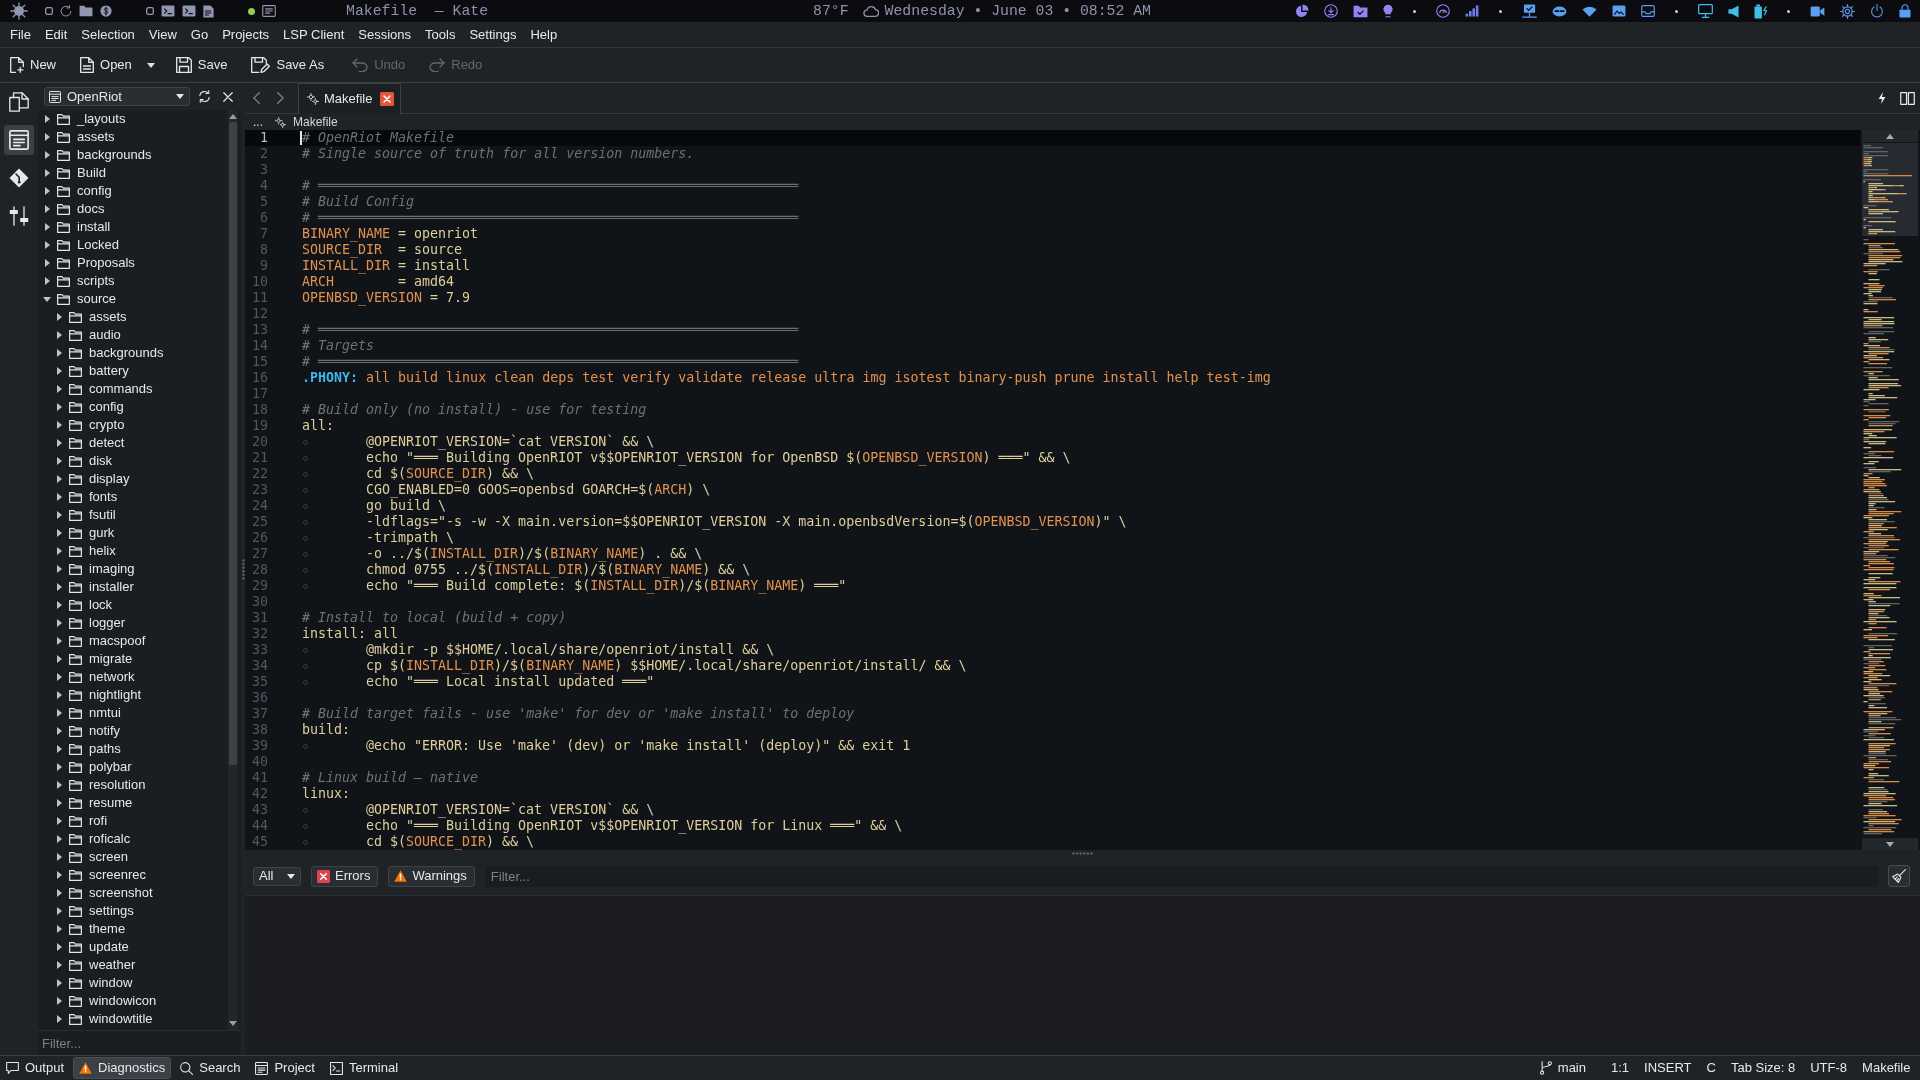 This screenshot has height=1080, width=1920. I want to click on folder-item: screenshot, so click(133, 893).